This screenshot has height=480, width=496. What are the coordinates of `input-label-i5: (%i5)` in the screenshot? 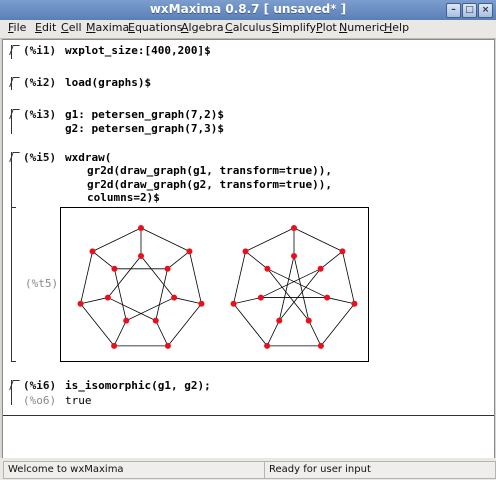 It's located at (40, 157).